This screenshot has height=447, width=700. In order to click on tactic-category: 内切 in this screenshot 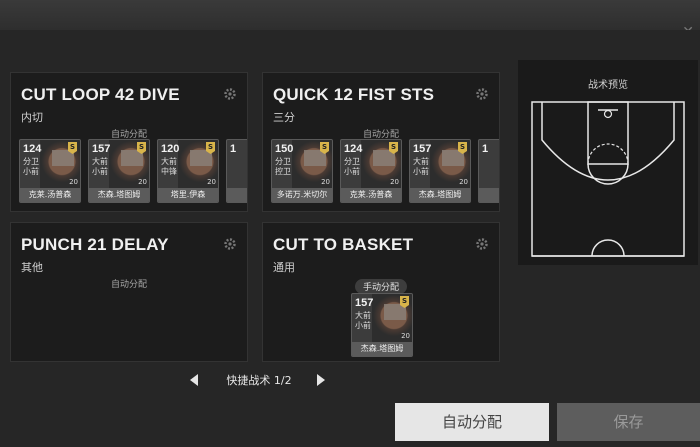, I will do `click(32, 117)`.